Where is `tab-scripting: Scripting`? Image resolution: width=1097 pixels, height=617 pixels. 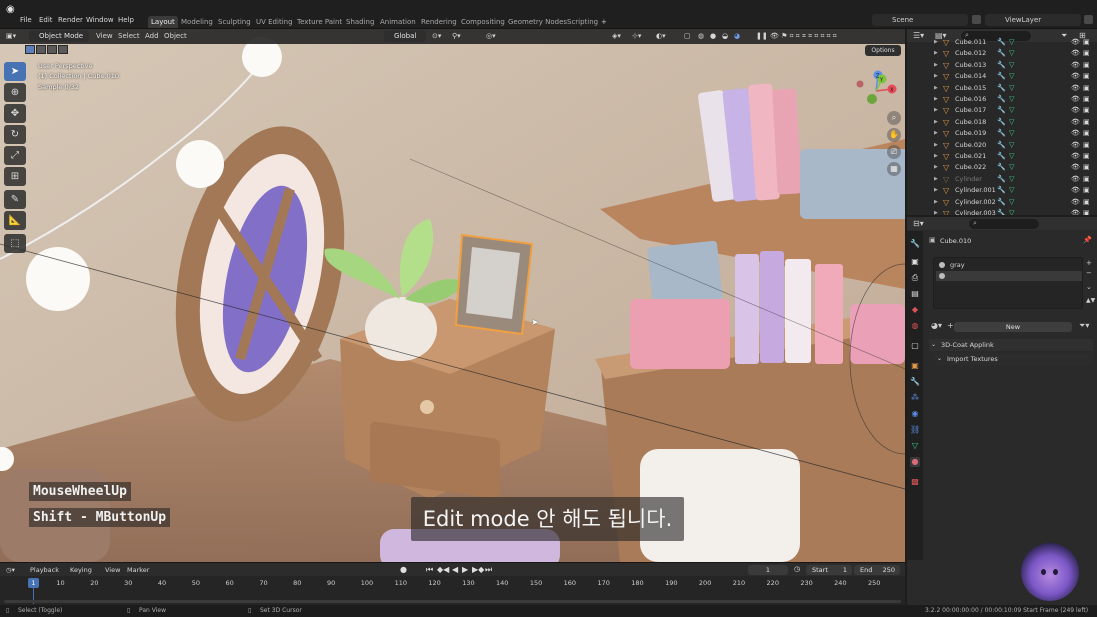 tab-scripting: Scripting is located at coordinates (582, 22).